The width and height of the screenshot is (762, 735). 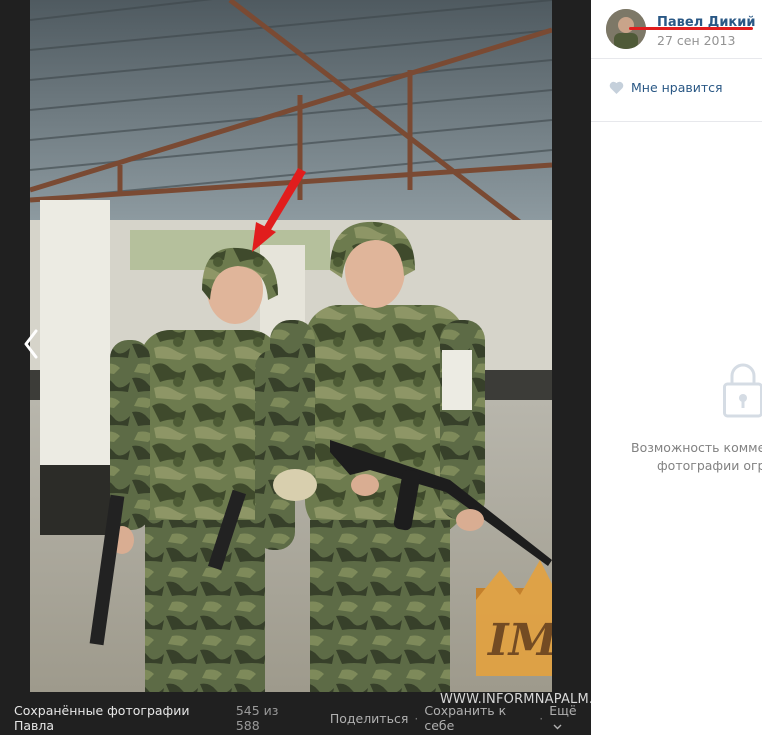 I want to click on author-info: Павел Дикий 27 сен 2013, so click(x=706, y=30).